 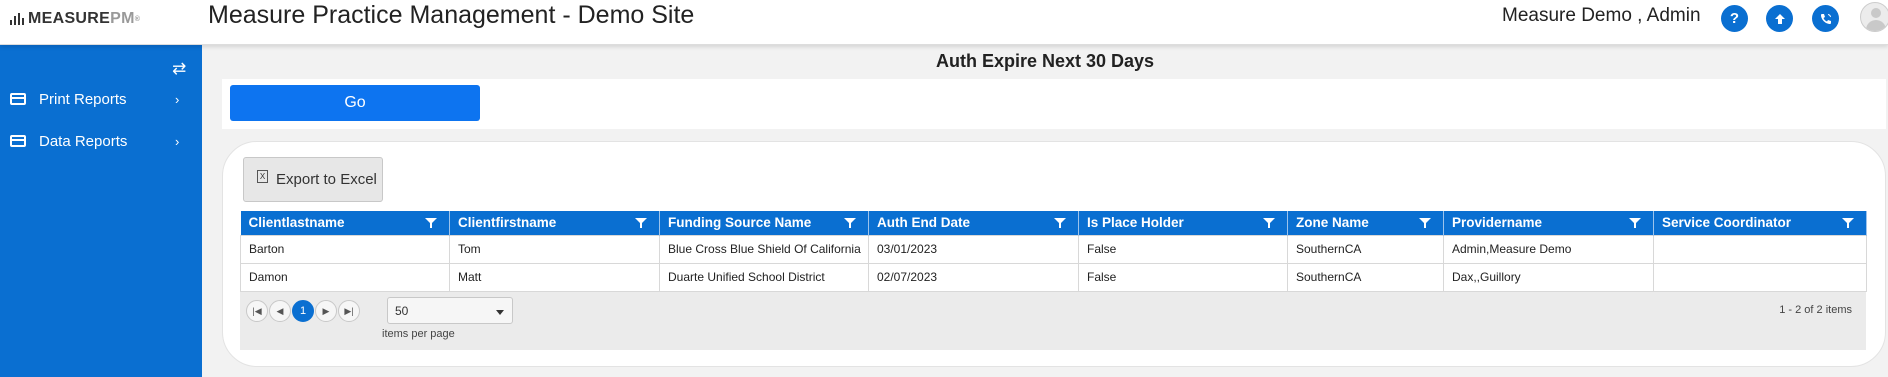 What do you see at coordinates (1045, 61) in the screenshot?
I see `page-title: Auth Expire Next 30 Days` at bounding box center [1045, 61].